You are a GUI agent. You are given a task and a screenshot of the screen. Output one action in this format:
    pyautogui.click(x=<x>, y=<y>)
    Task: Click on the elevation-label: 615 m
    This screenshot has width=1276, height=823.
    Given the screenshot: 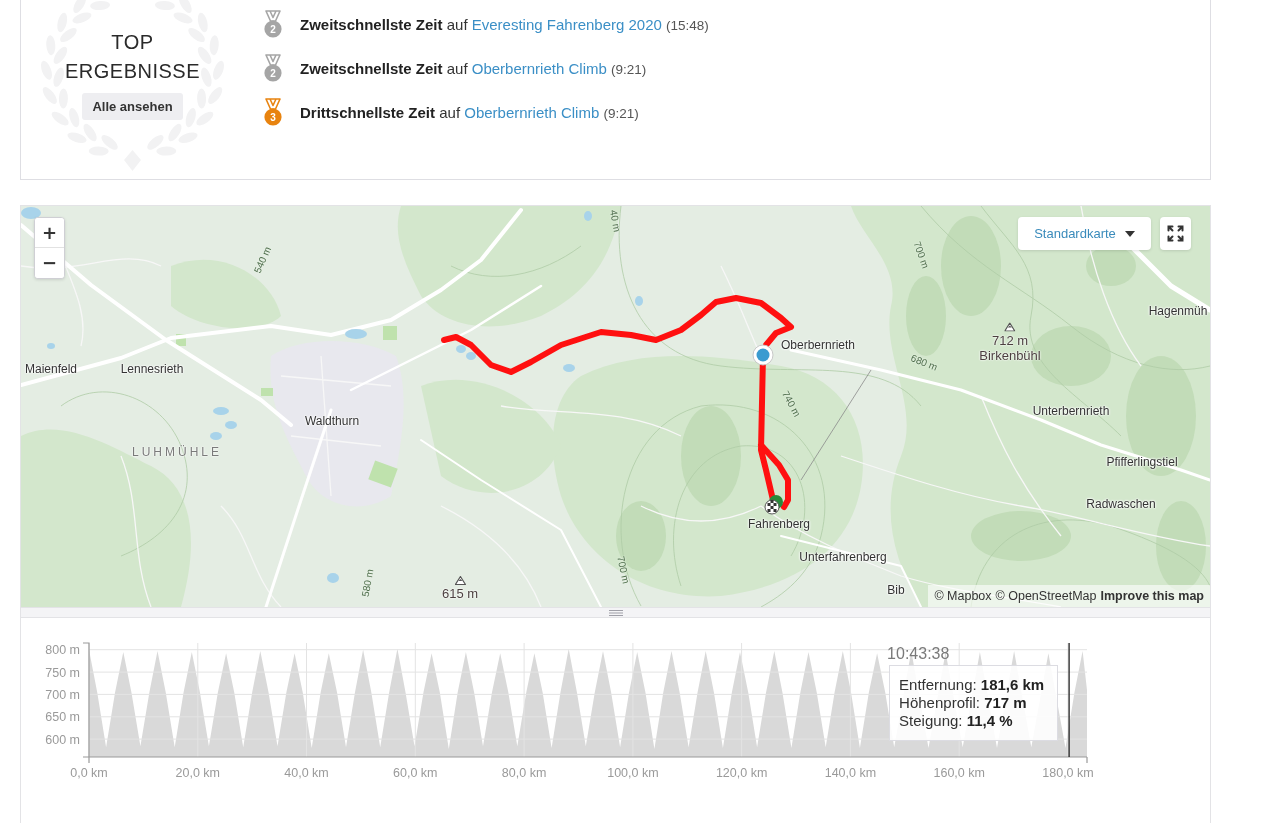 What is the action you would take?
    pyautogui.click(x=460, y=593)
    